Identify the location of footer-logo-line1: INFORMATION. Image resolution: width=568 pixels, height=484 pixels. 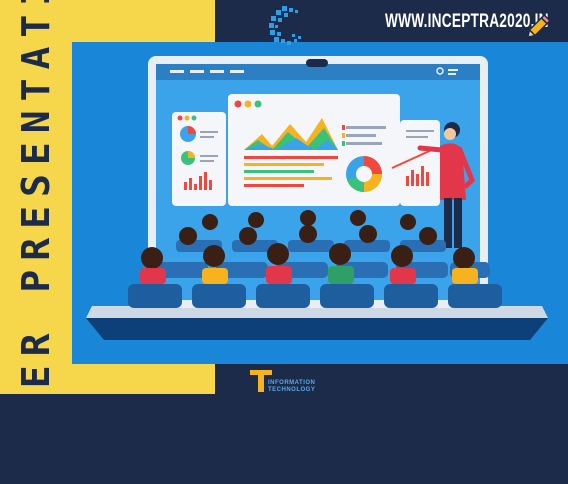
(292, 383).